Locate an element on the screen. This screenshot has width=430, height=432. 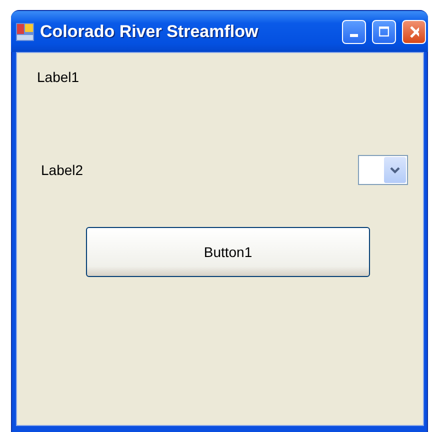
app-icon is located at coordinates (25, 31).